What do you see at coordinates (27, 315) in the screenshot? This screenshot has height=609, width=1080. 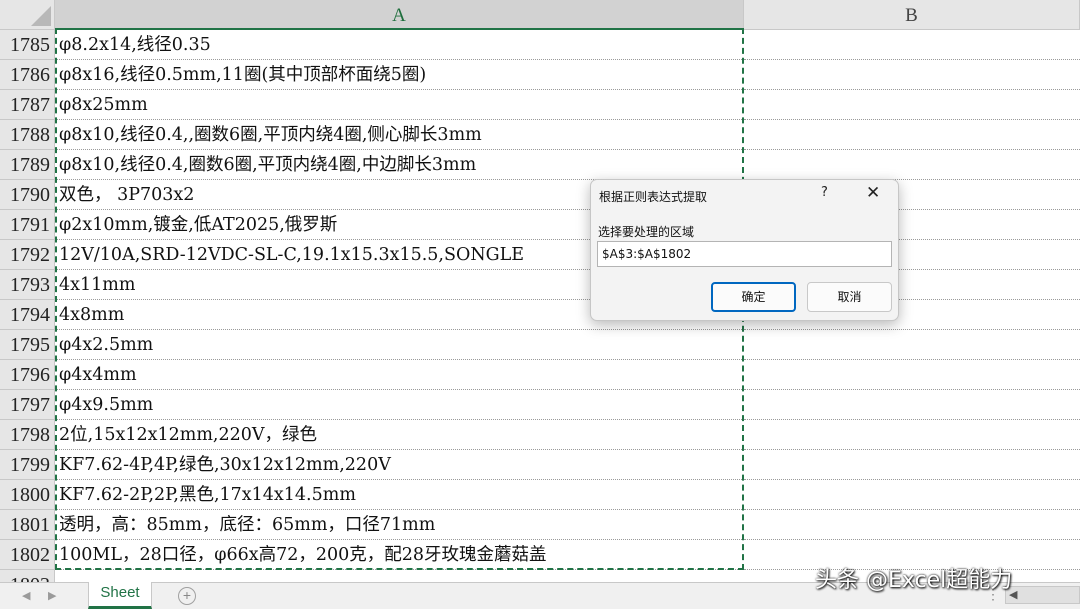 I see `row-header: 1794` at bounding box center [27, 315].